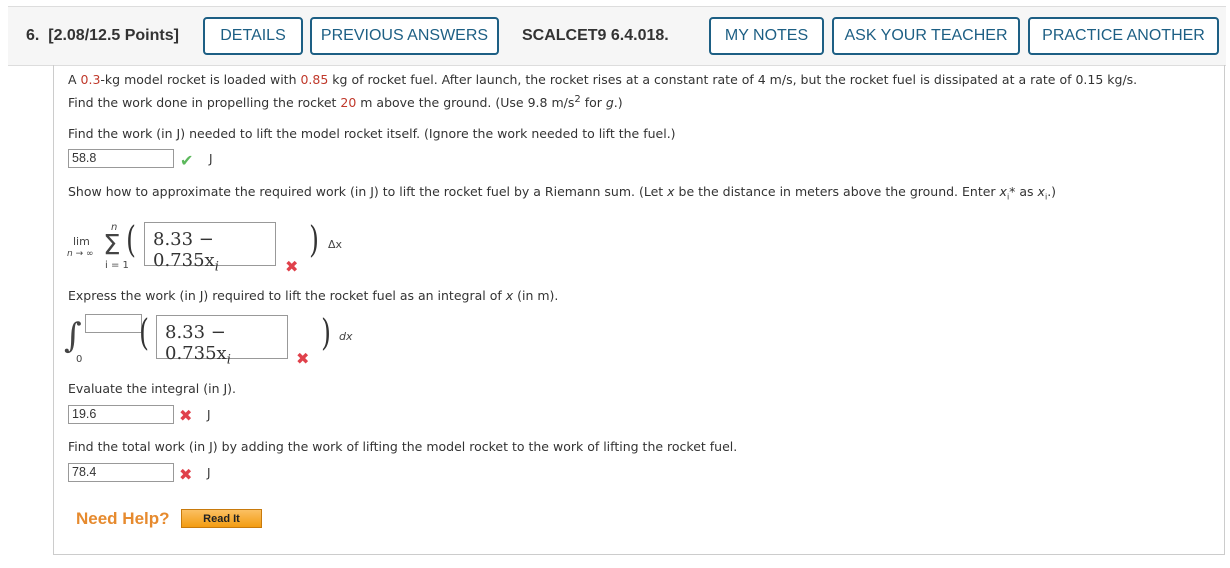 The image size is (1230, 568). I want to click on integral-symbol: ∫, so click(73, 336).